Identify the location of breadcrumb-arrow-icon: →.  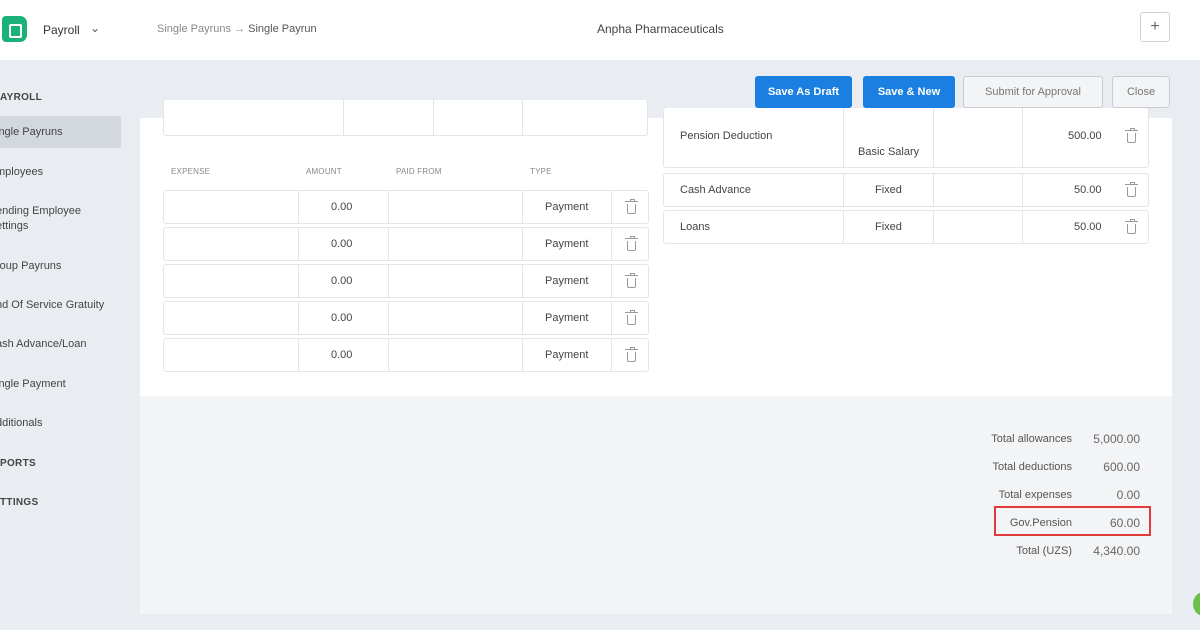
(240, 29).